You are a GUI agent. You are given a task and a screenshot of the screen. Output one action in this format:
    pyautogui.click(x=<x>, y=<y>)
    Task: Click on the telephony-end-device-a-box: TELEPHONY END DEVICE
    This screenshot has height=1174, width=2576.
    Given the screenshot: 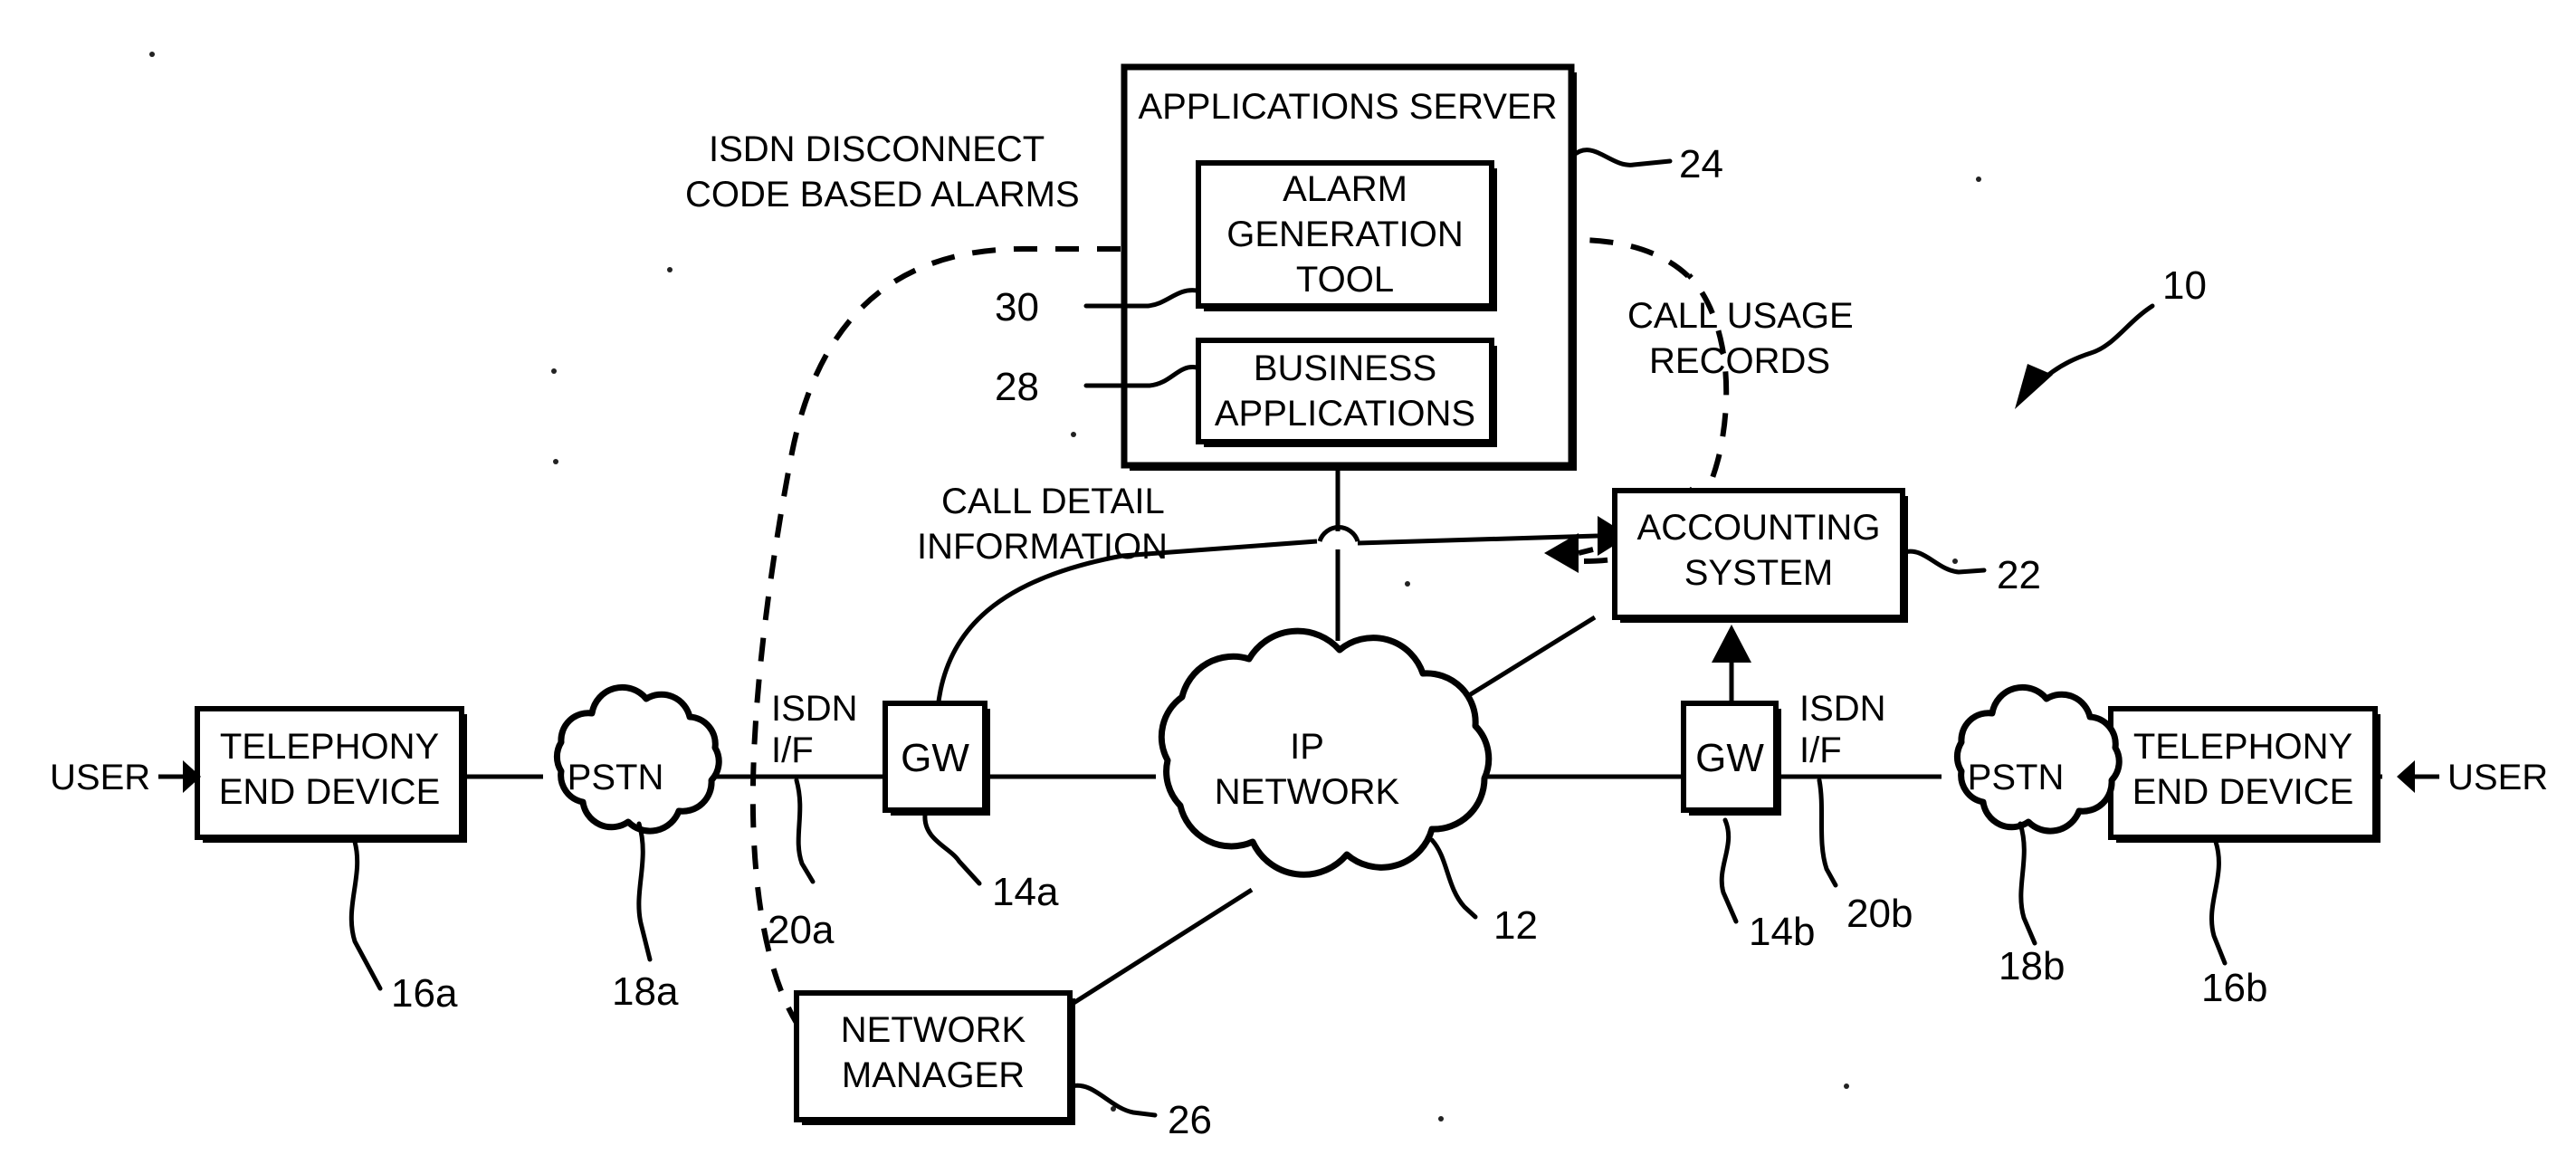 What is the action you would take?
    pyautogui.click(x=331, y=774)
    